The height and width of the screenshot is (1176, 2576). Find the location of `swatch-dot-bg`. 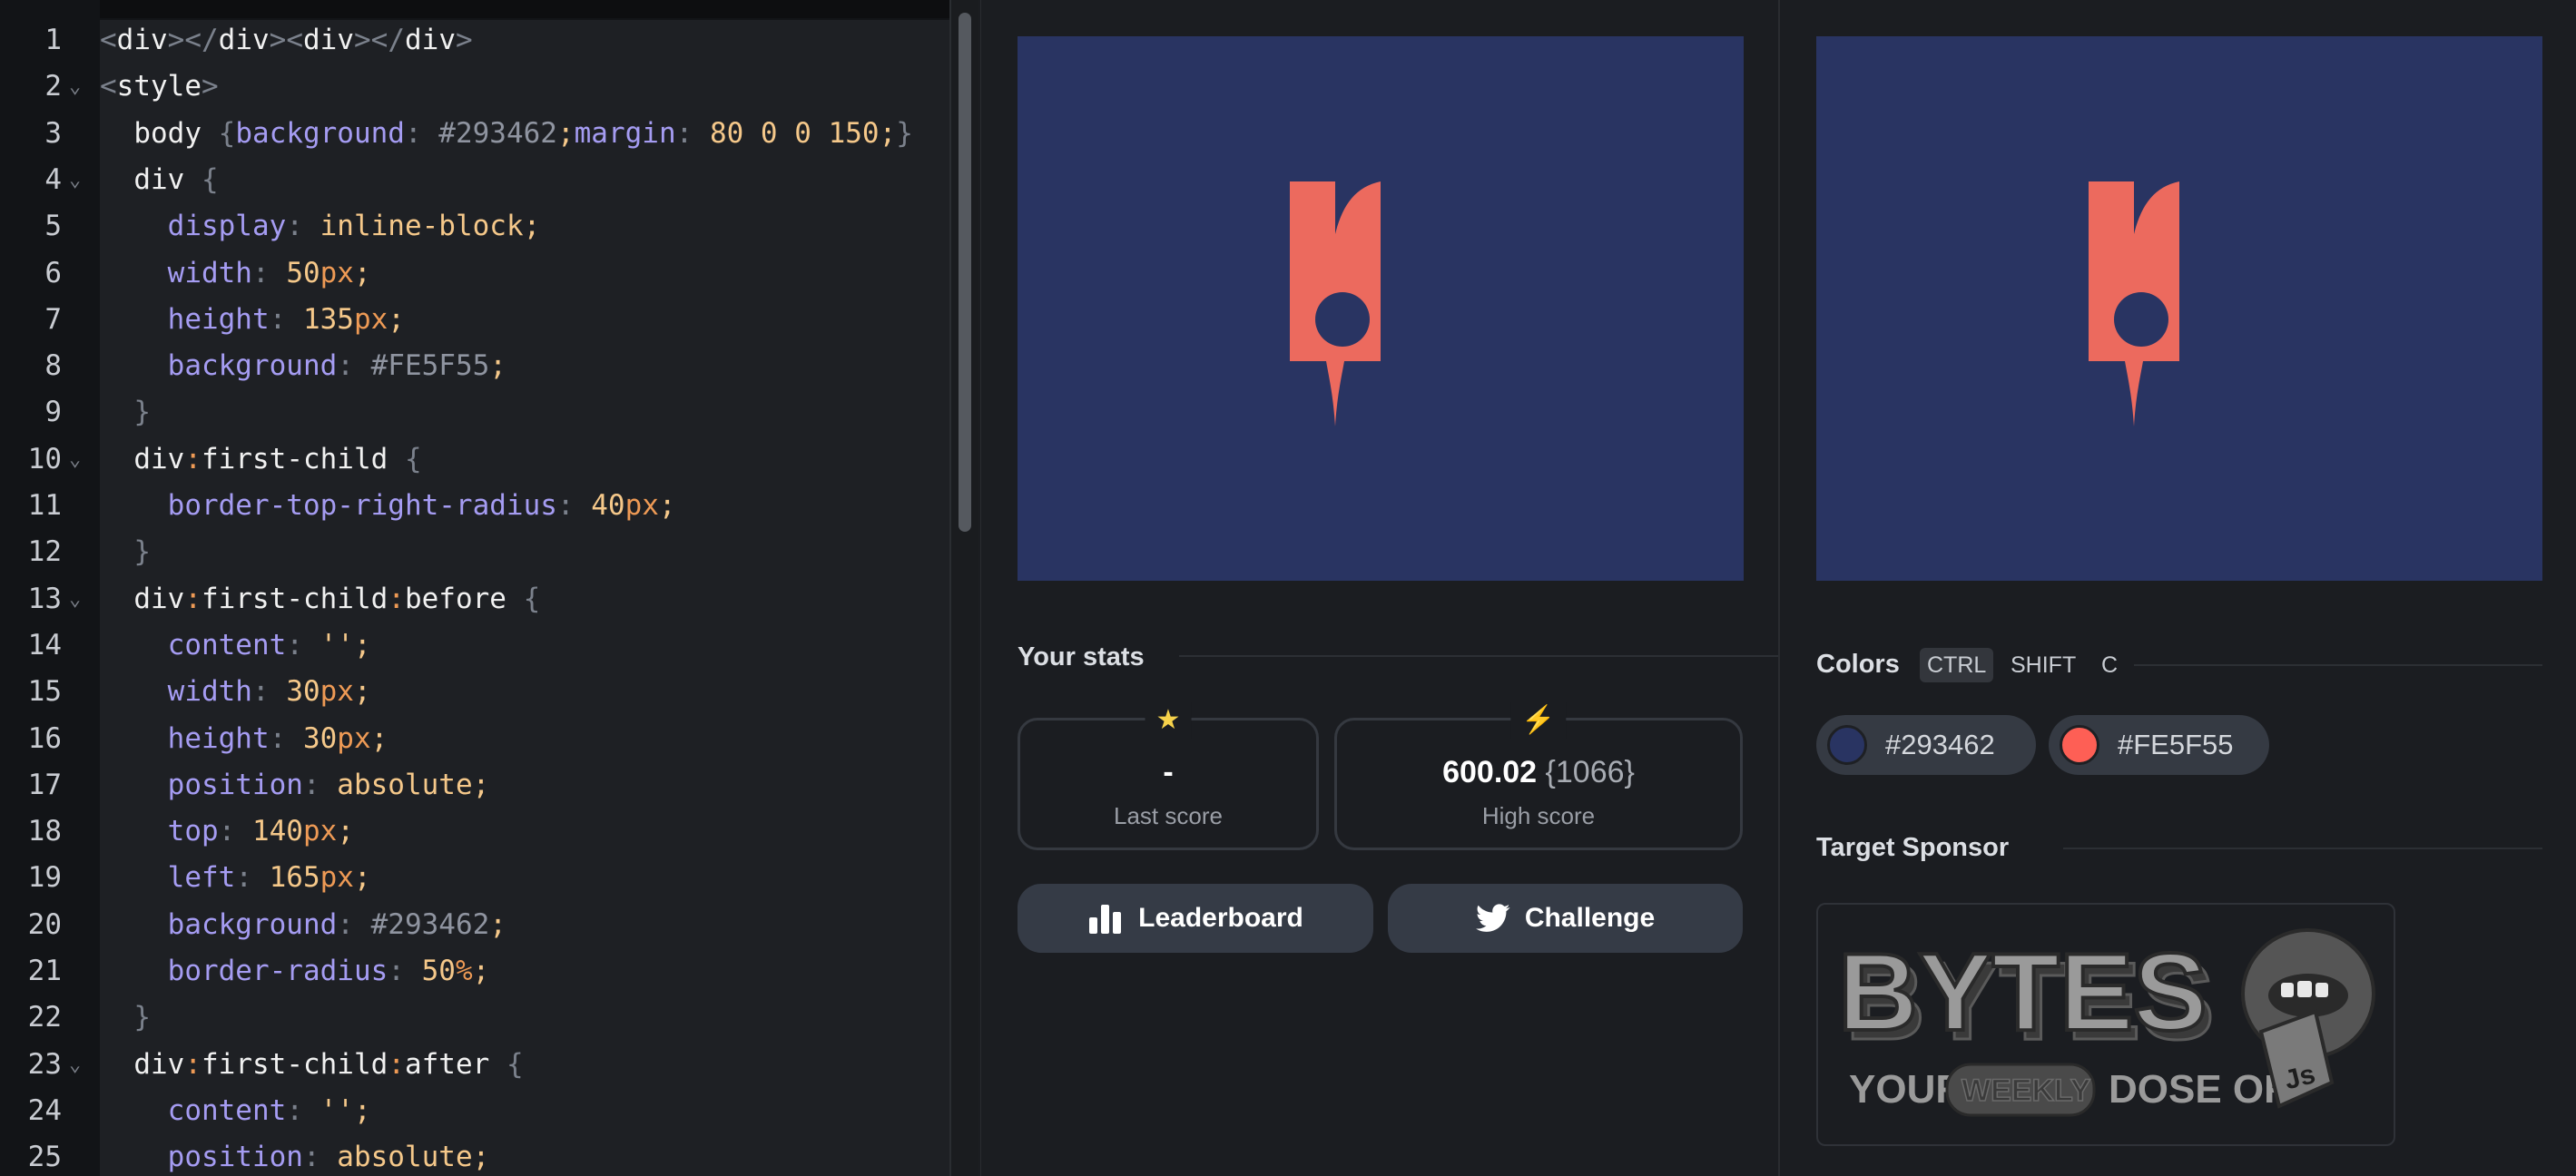

swatch-dot-bg is located at coordinates (1847, 745).